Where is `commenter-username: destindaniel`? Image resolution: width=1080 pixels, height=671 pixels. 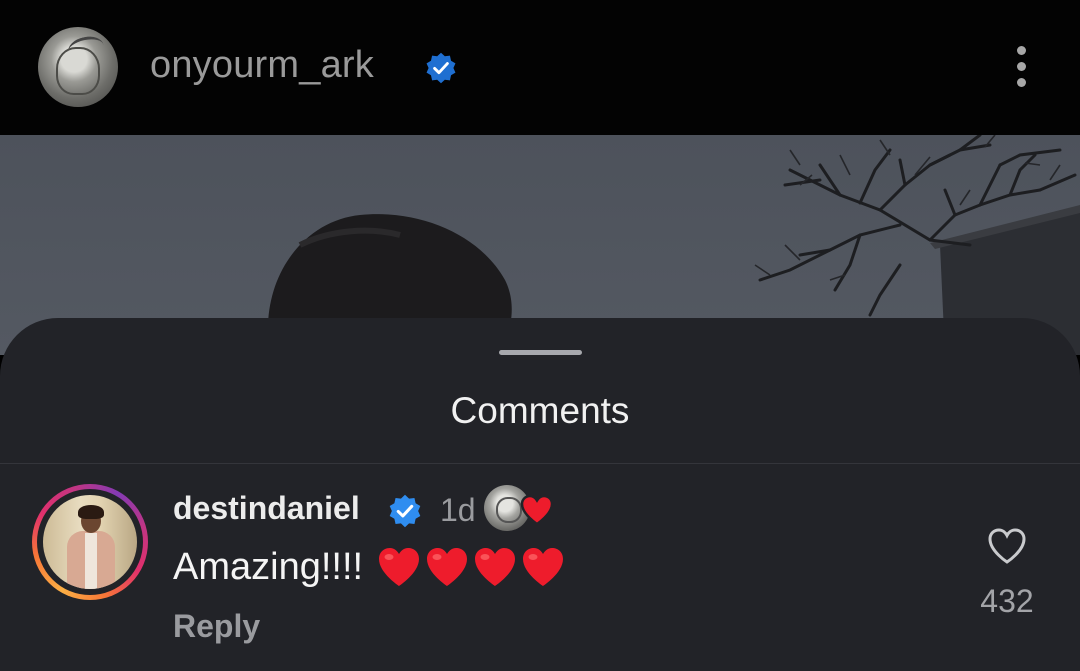
commenter-username: destindaniel is located at coordinates (266, 508).